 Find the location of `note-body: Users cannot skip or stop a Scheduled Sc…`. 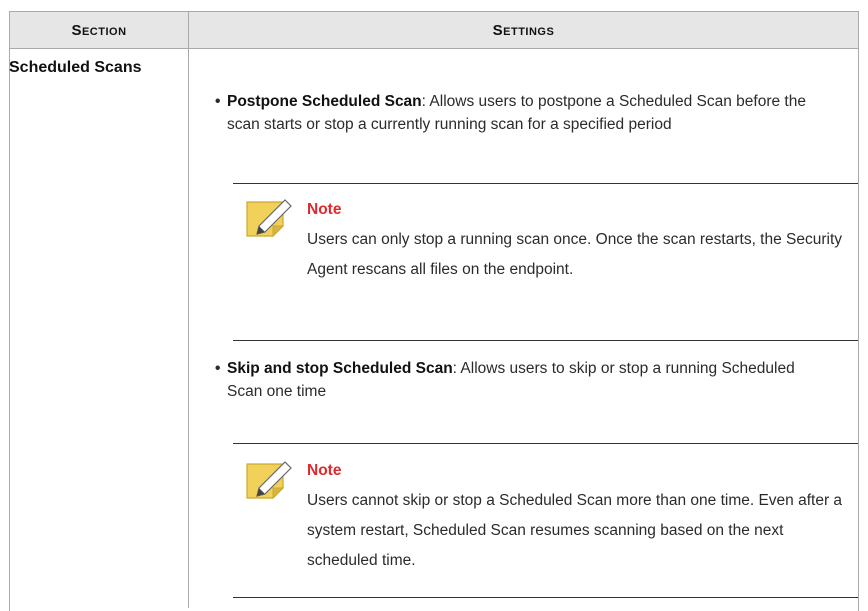

note-body: Users cannot skip or stop a Scheduled Sc… is located at coordinates (575, 530).